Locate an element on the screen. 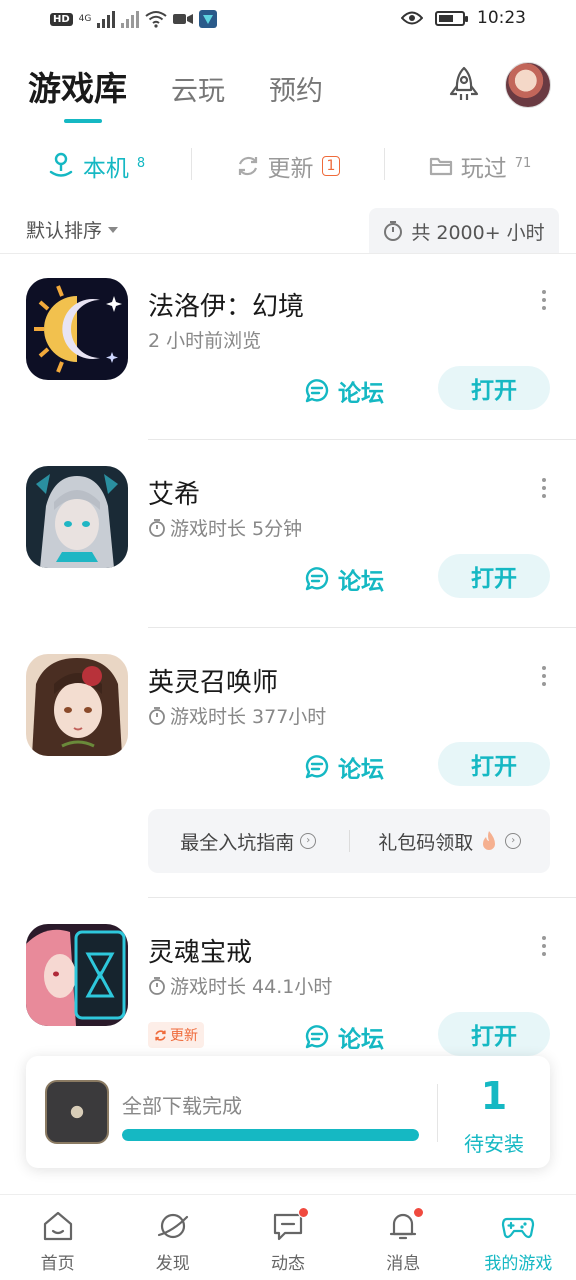  nav-messages: 消息 is located at coordinates (403, 1237).